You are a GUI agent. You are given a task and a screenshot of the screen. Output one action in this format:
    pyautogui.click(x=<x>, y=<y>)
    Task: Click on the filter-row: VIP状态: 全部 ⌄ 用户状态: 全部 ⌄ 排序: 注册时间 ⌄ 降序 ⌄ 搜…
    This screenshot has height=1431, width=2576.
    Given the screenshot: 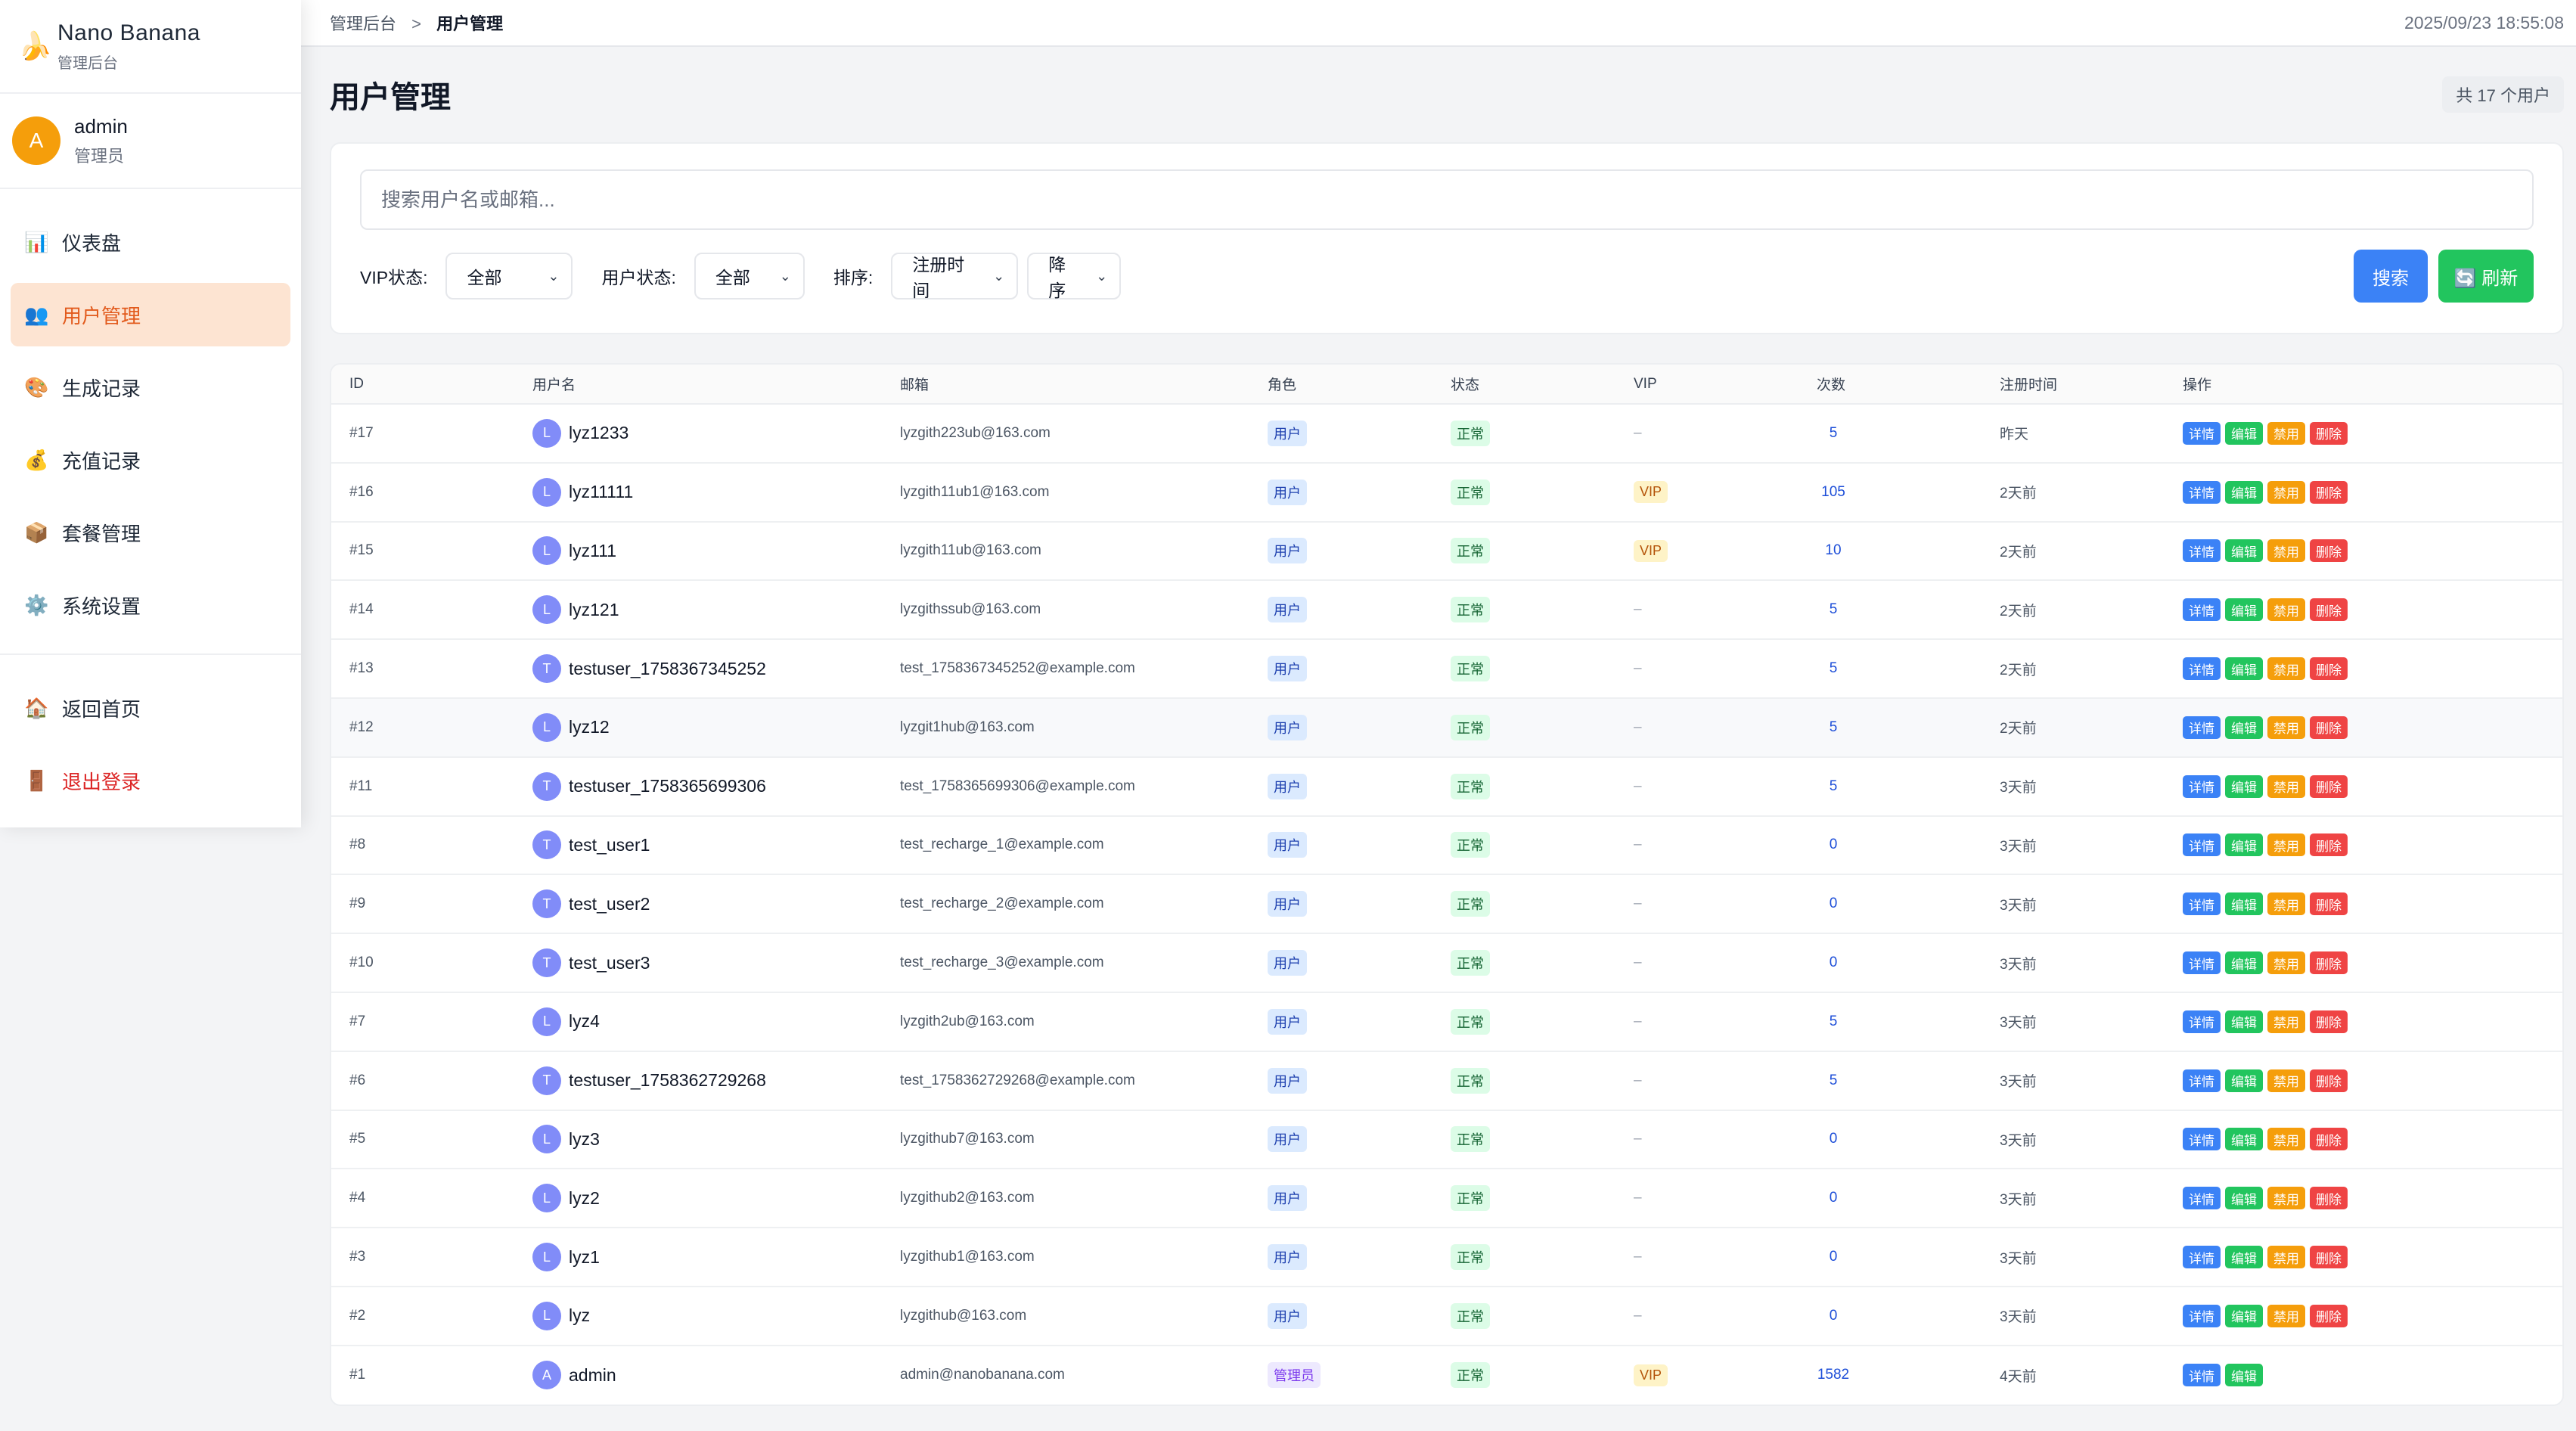 What is the action you would take?
    pyautogui.click(x=1447, y=276)
    